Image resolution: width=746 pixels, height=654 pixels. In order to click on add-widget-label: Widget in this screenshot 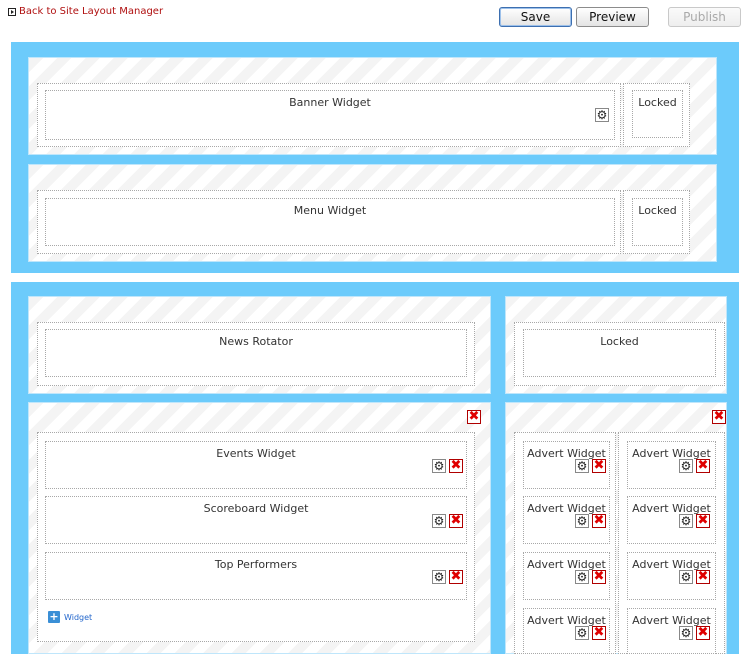, I will do `click(78, 617)`.